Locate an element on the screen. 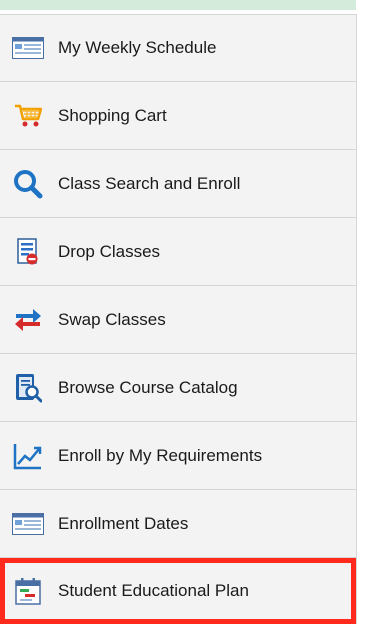  menu-item-browse-course-catalog: Browse Course Catalog is located at coordinates (178, 388).